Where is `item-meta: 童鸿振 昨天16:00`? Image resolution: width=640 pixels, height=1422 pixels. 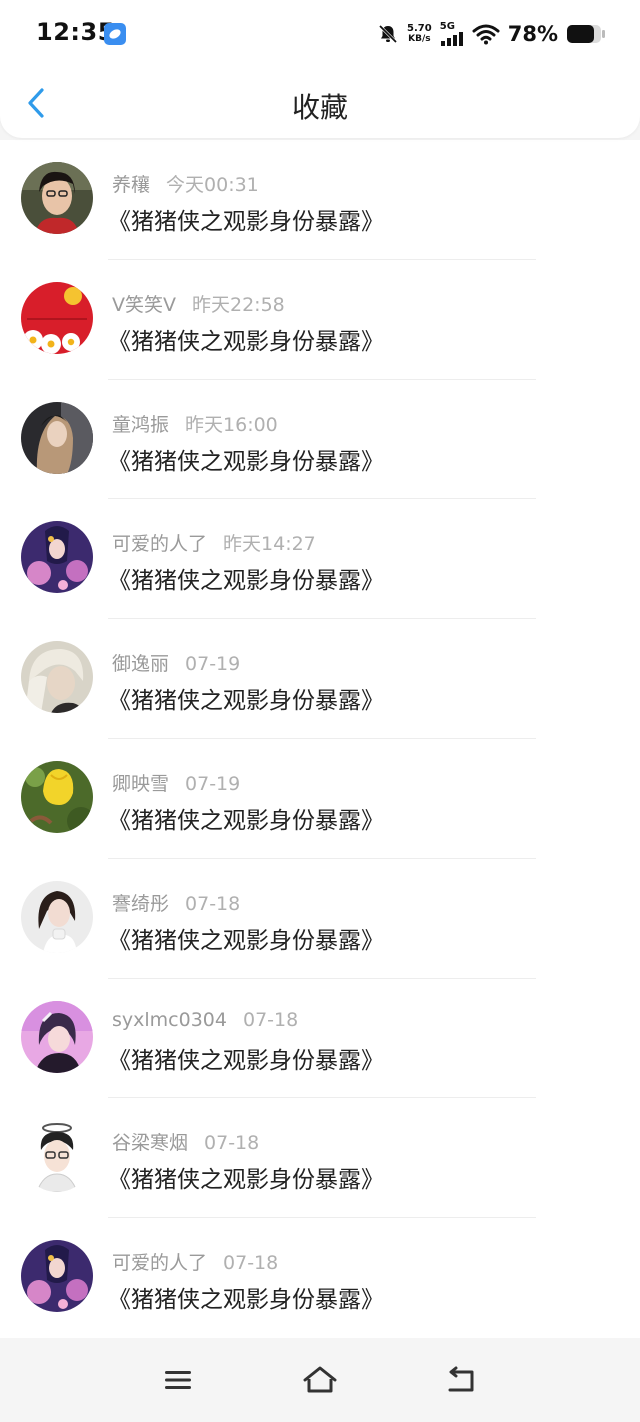
item-meta: 童鸿振 昨天16:00 is located at coordinates (195, 423).